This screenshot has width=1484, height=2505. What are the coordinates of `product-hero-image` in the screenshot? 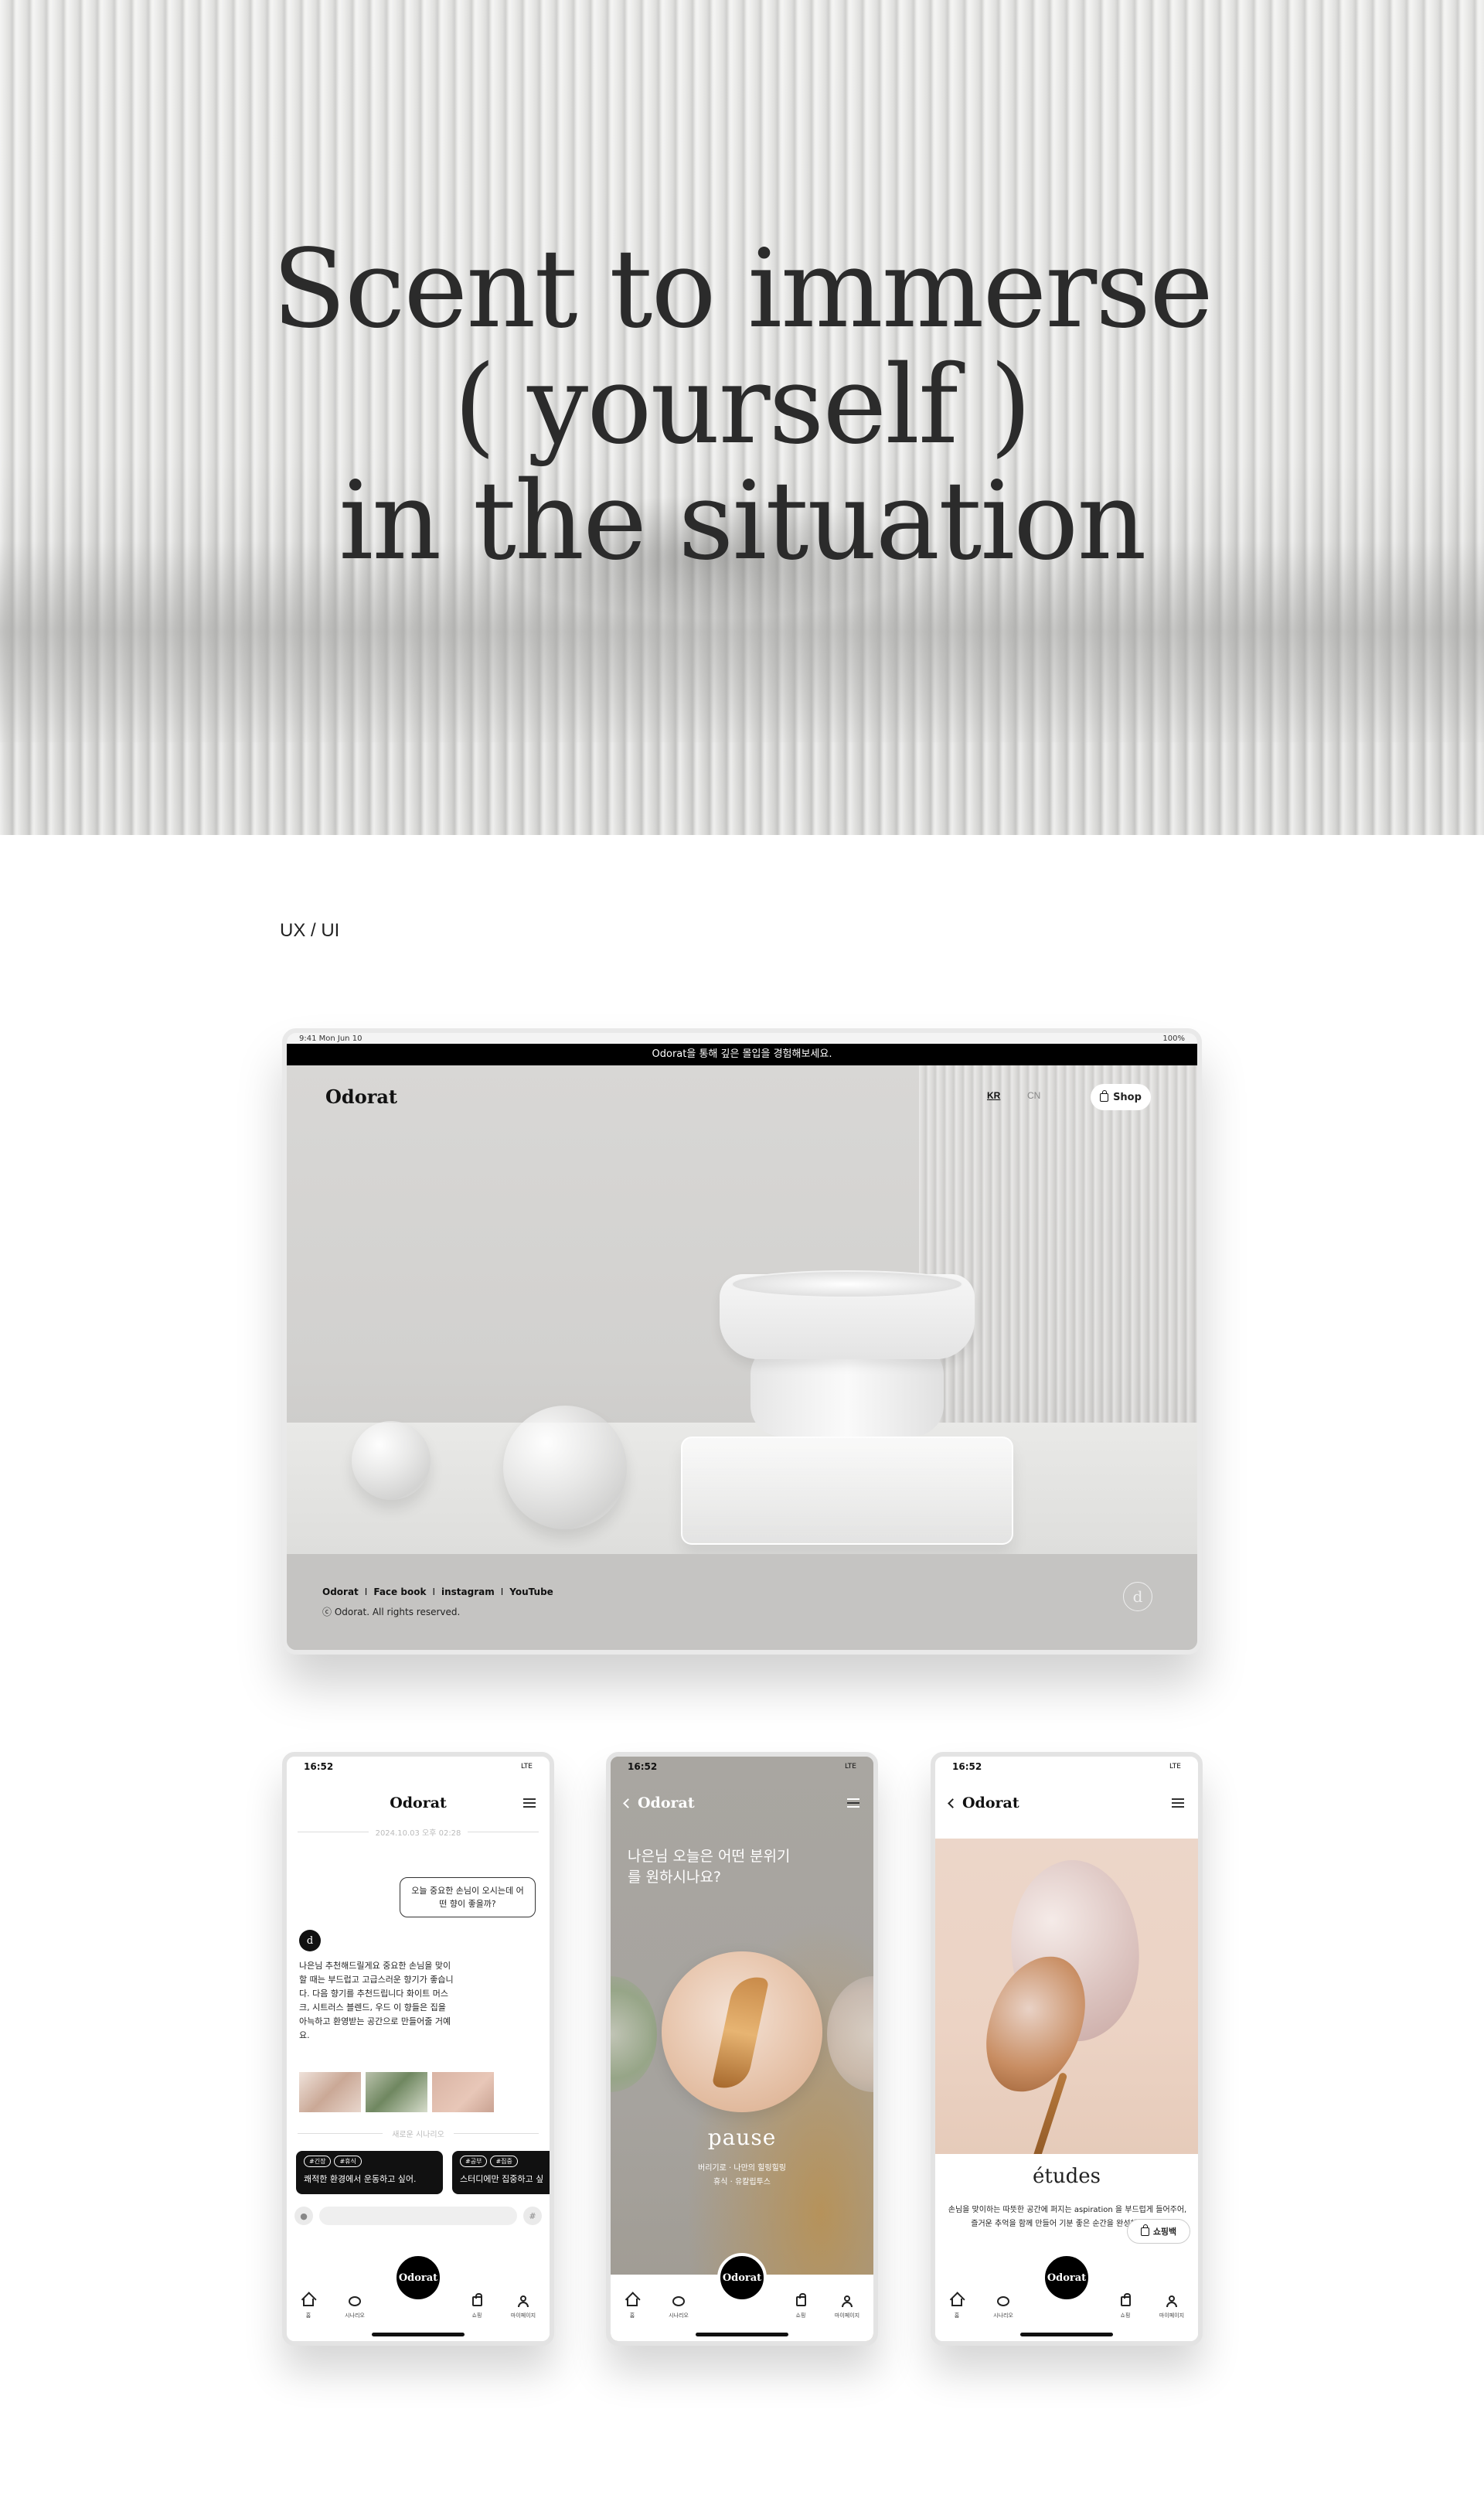 It's located at (1066, 1996).